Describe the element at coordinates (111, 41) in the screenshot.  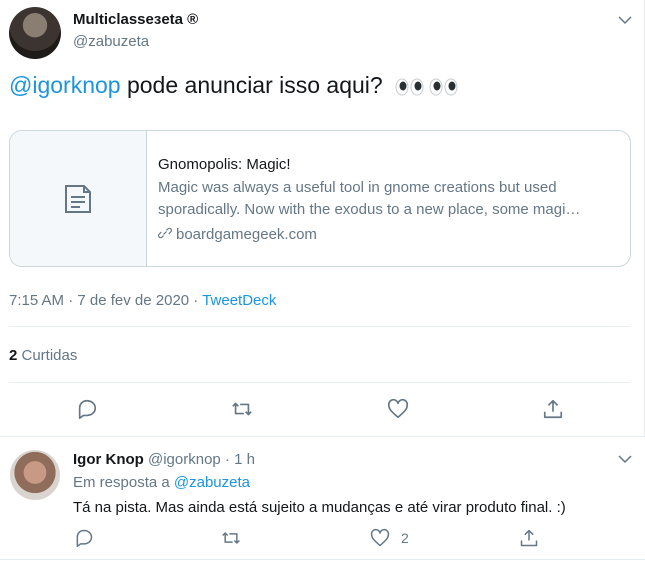
I see `author-handle: @zabuzeta` at that location.